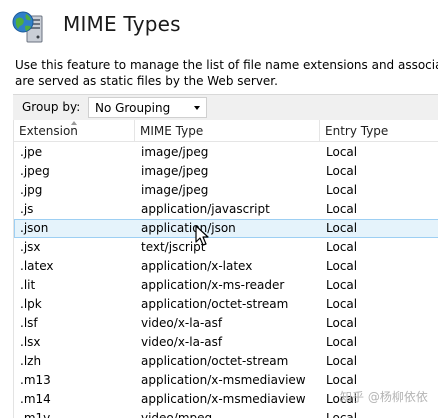 The width and height of the screenshot is (438, 418). I want to click on cell-extension: .lzh, so click(31, 361).